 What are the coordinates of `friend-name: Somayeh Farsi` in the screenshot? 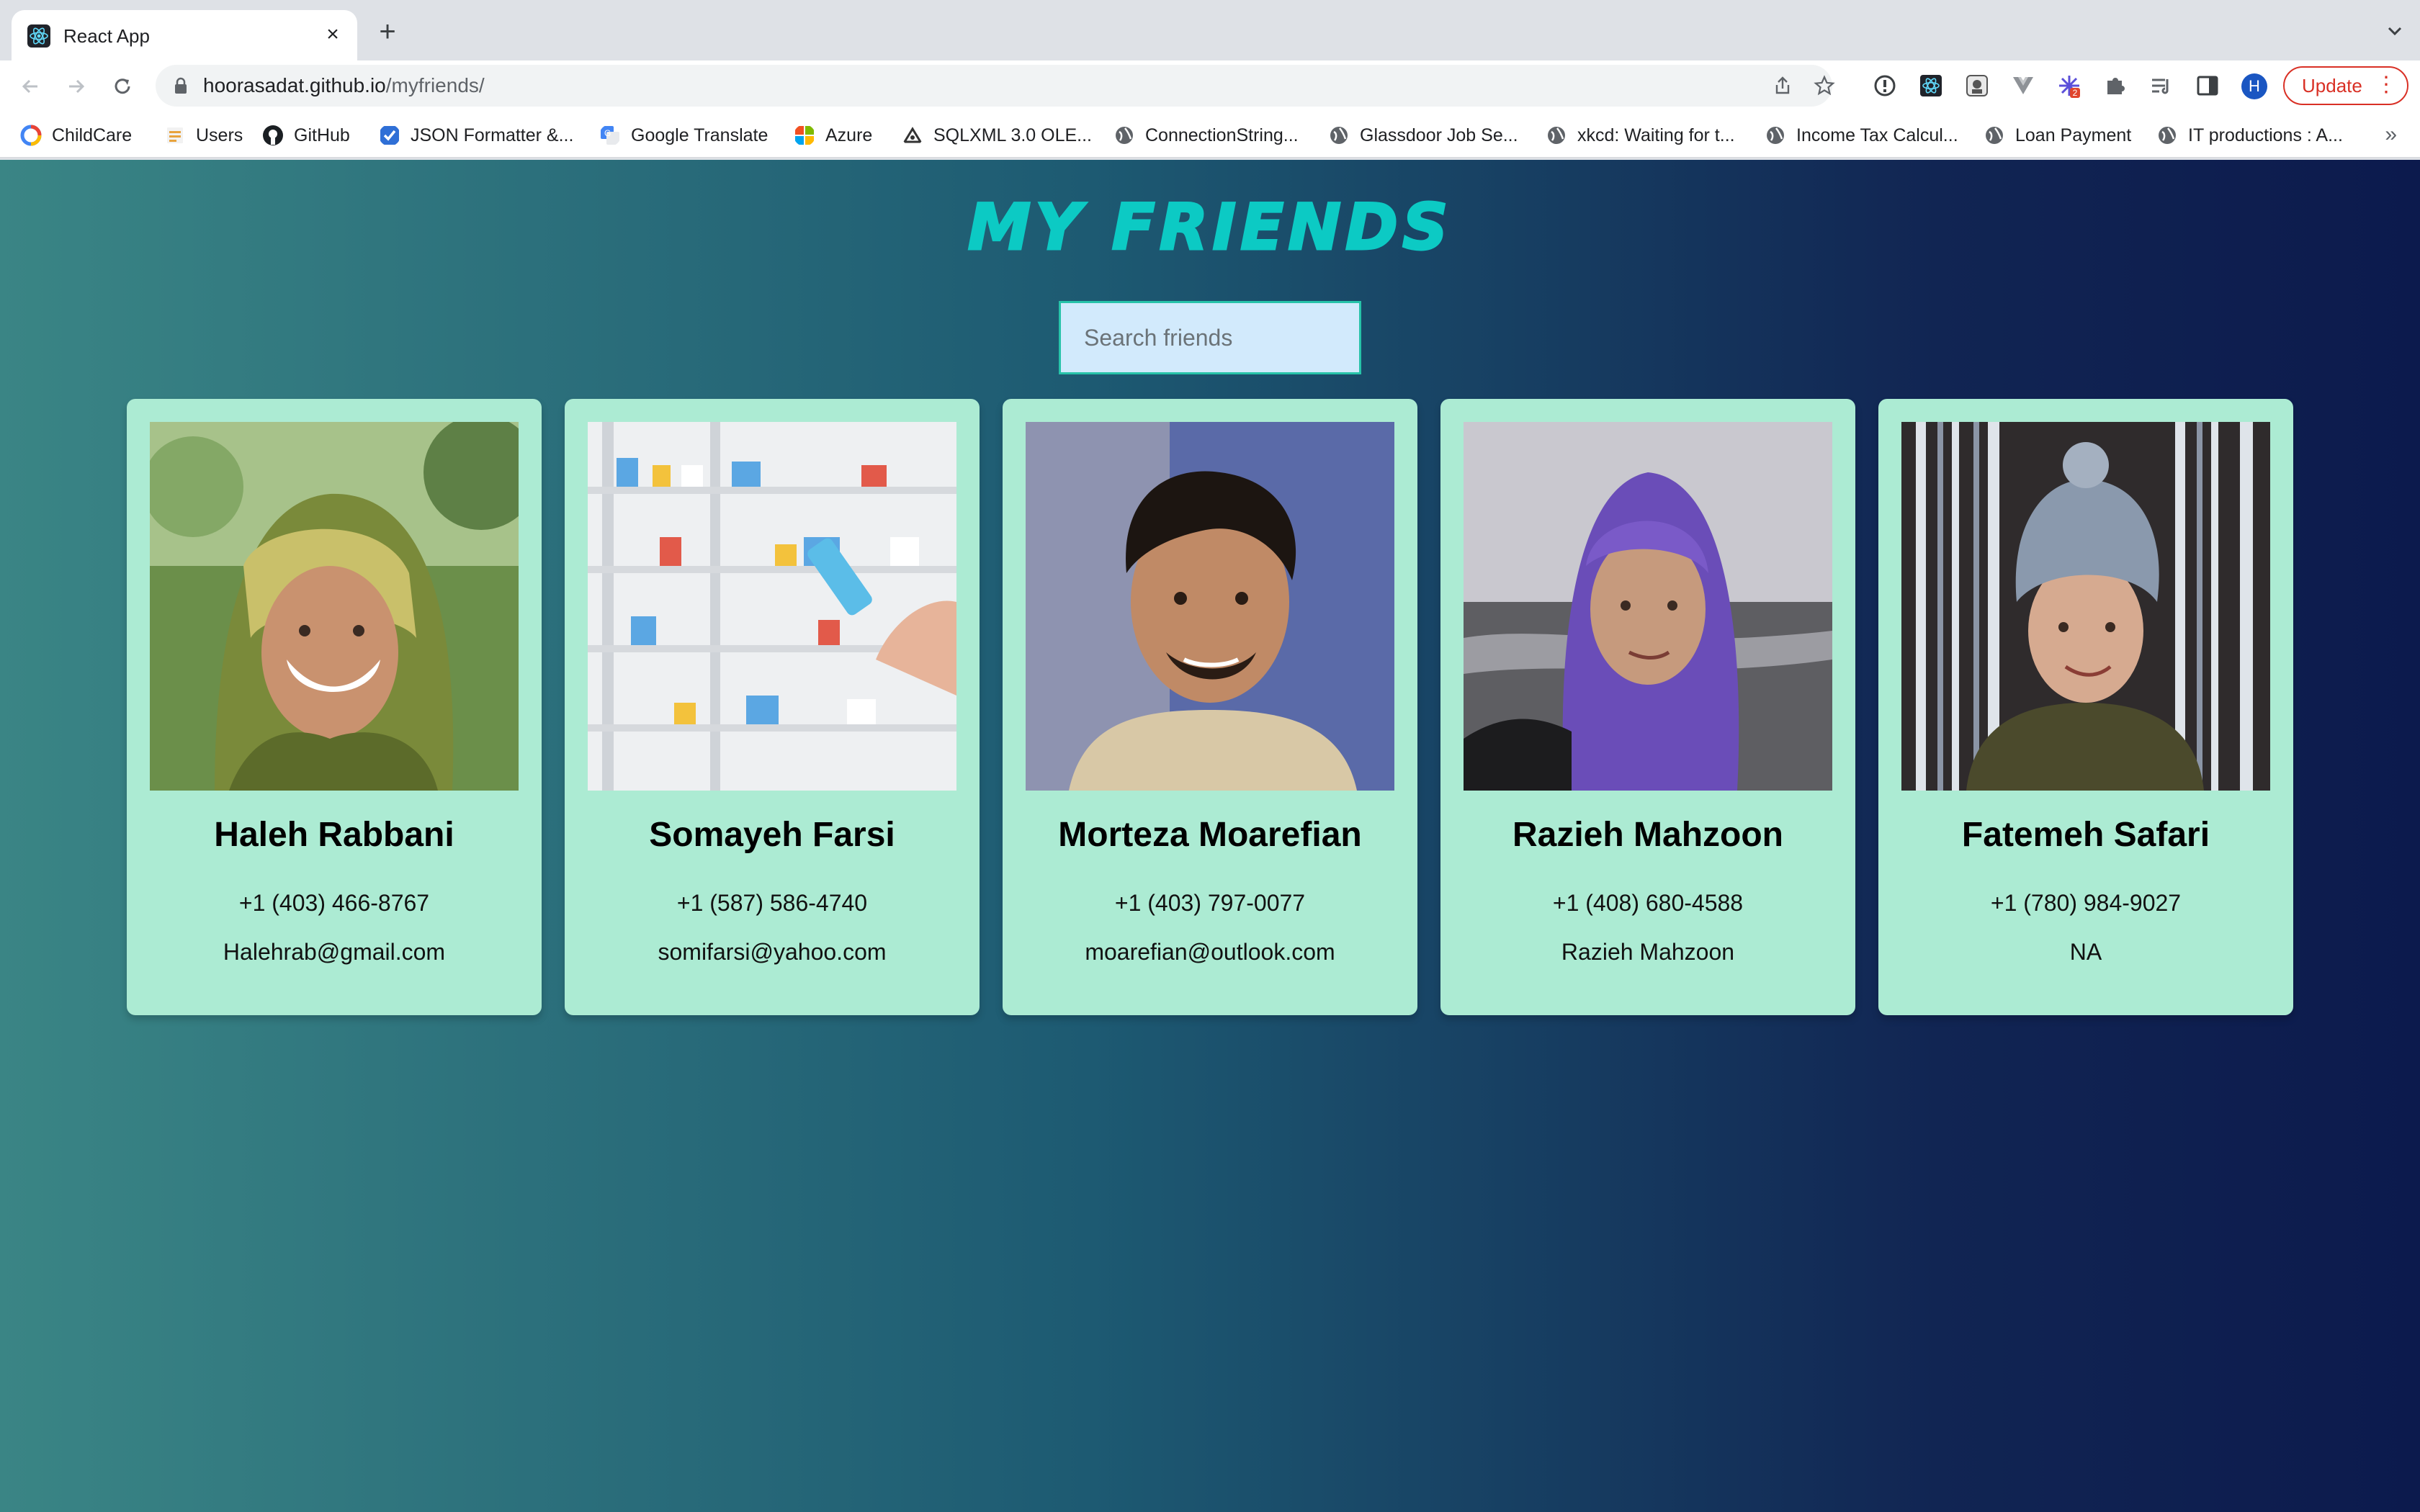 It's located at (772, 835).